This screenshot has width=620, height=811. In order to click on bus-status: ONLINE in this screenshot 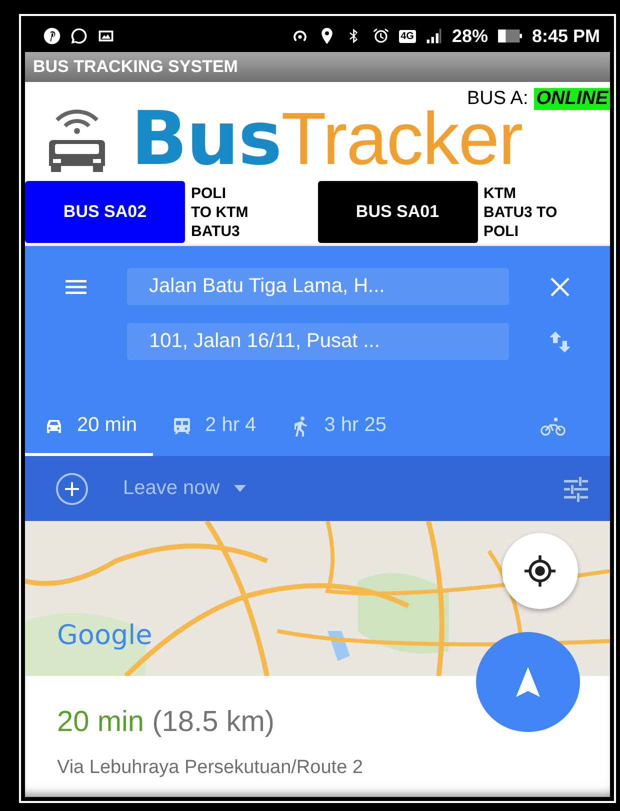, I will do `click(572, 99)`.